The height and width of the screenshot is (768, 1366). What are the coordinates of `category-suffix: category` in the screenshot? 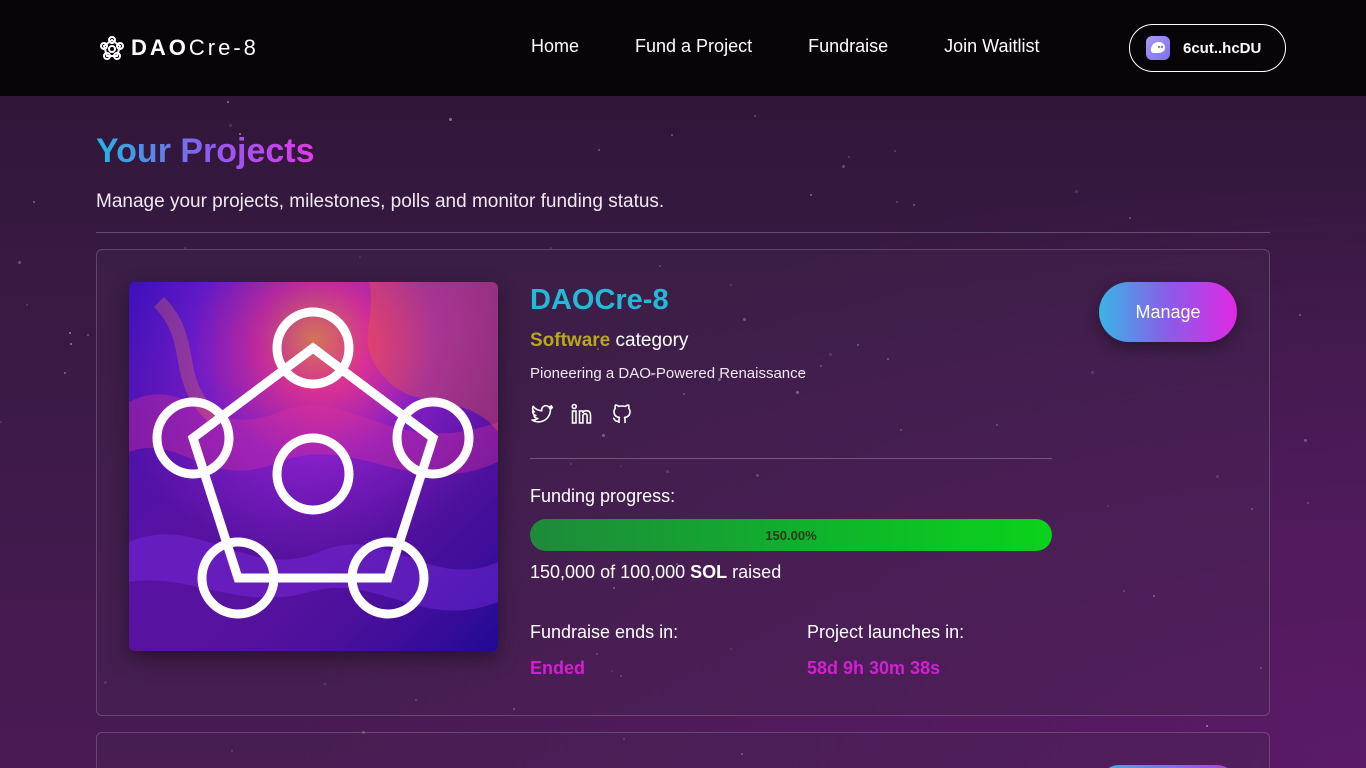 It's located at (649, 340).